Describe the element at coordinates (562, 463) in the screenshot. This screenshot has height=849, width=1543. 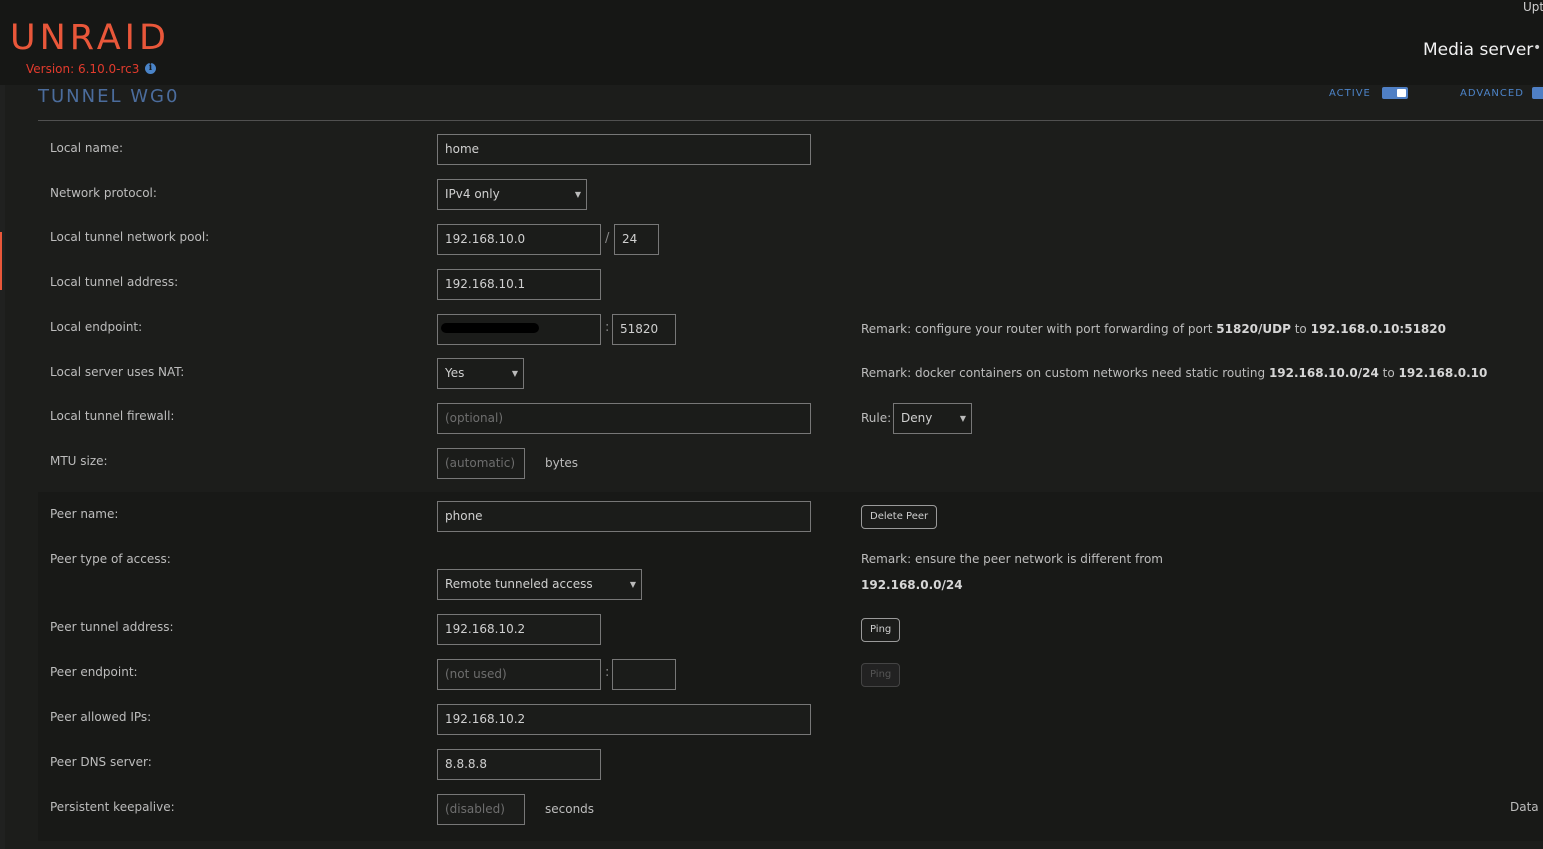
I see `mtu-unit: bytes` at that location.